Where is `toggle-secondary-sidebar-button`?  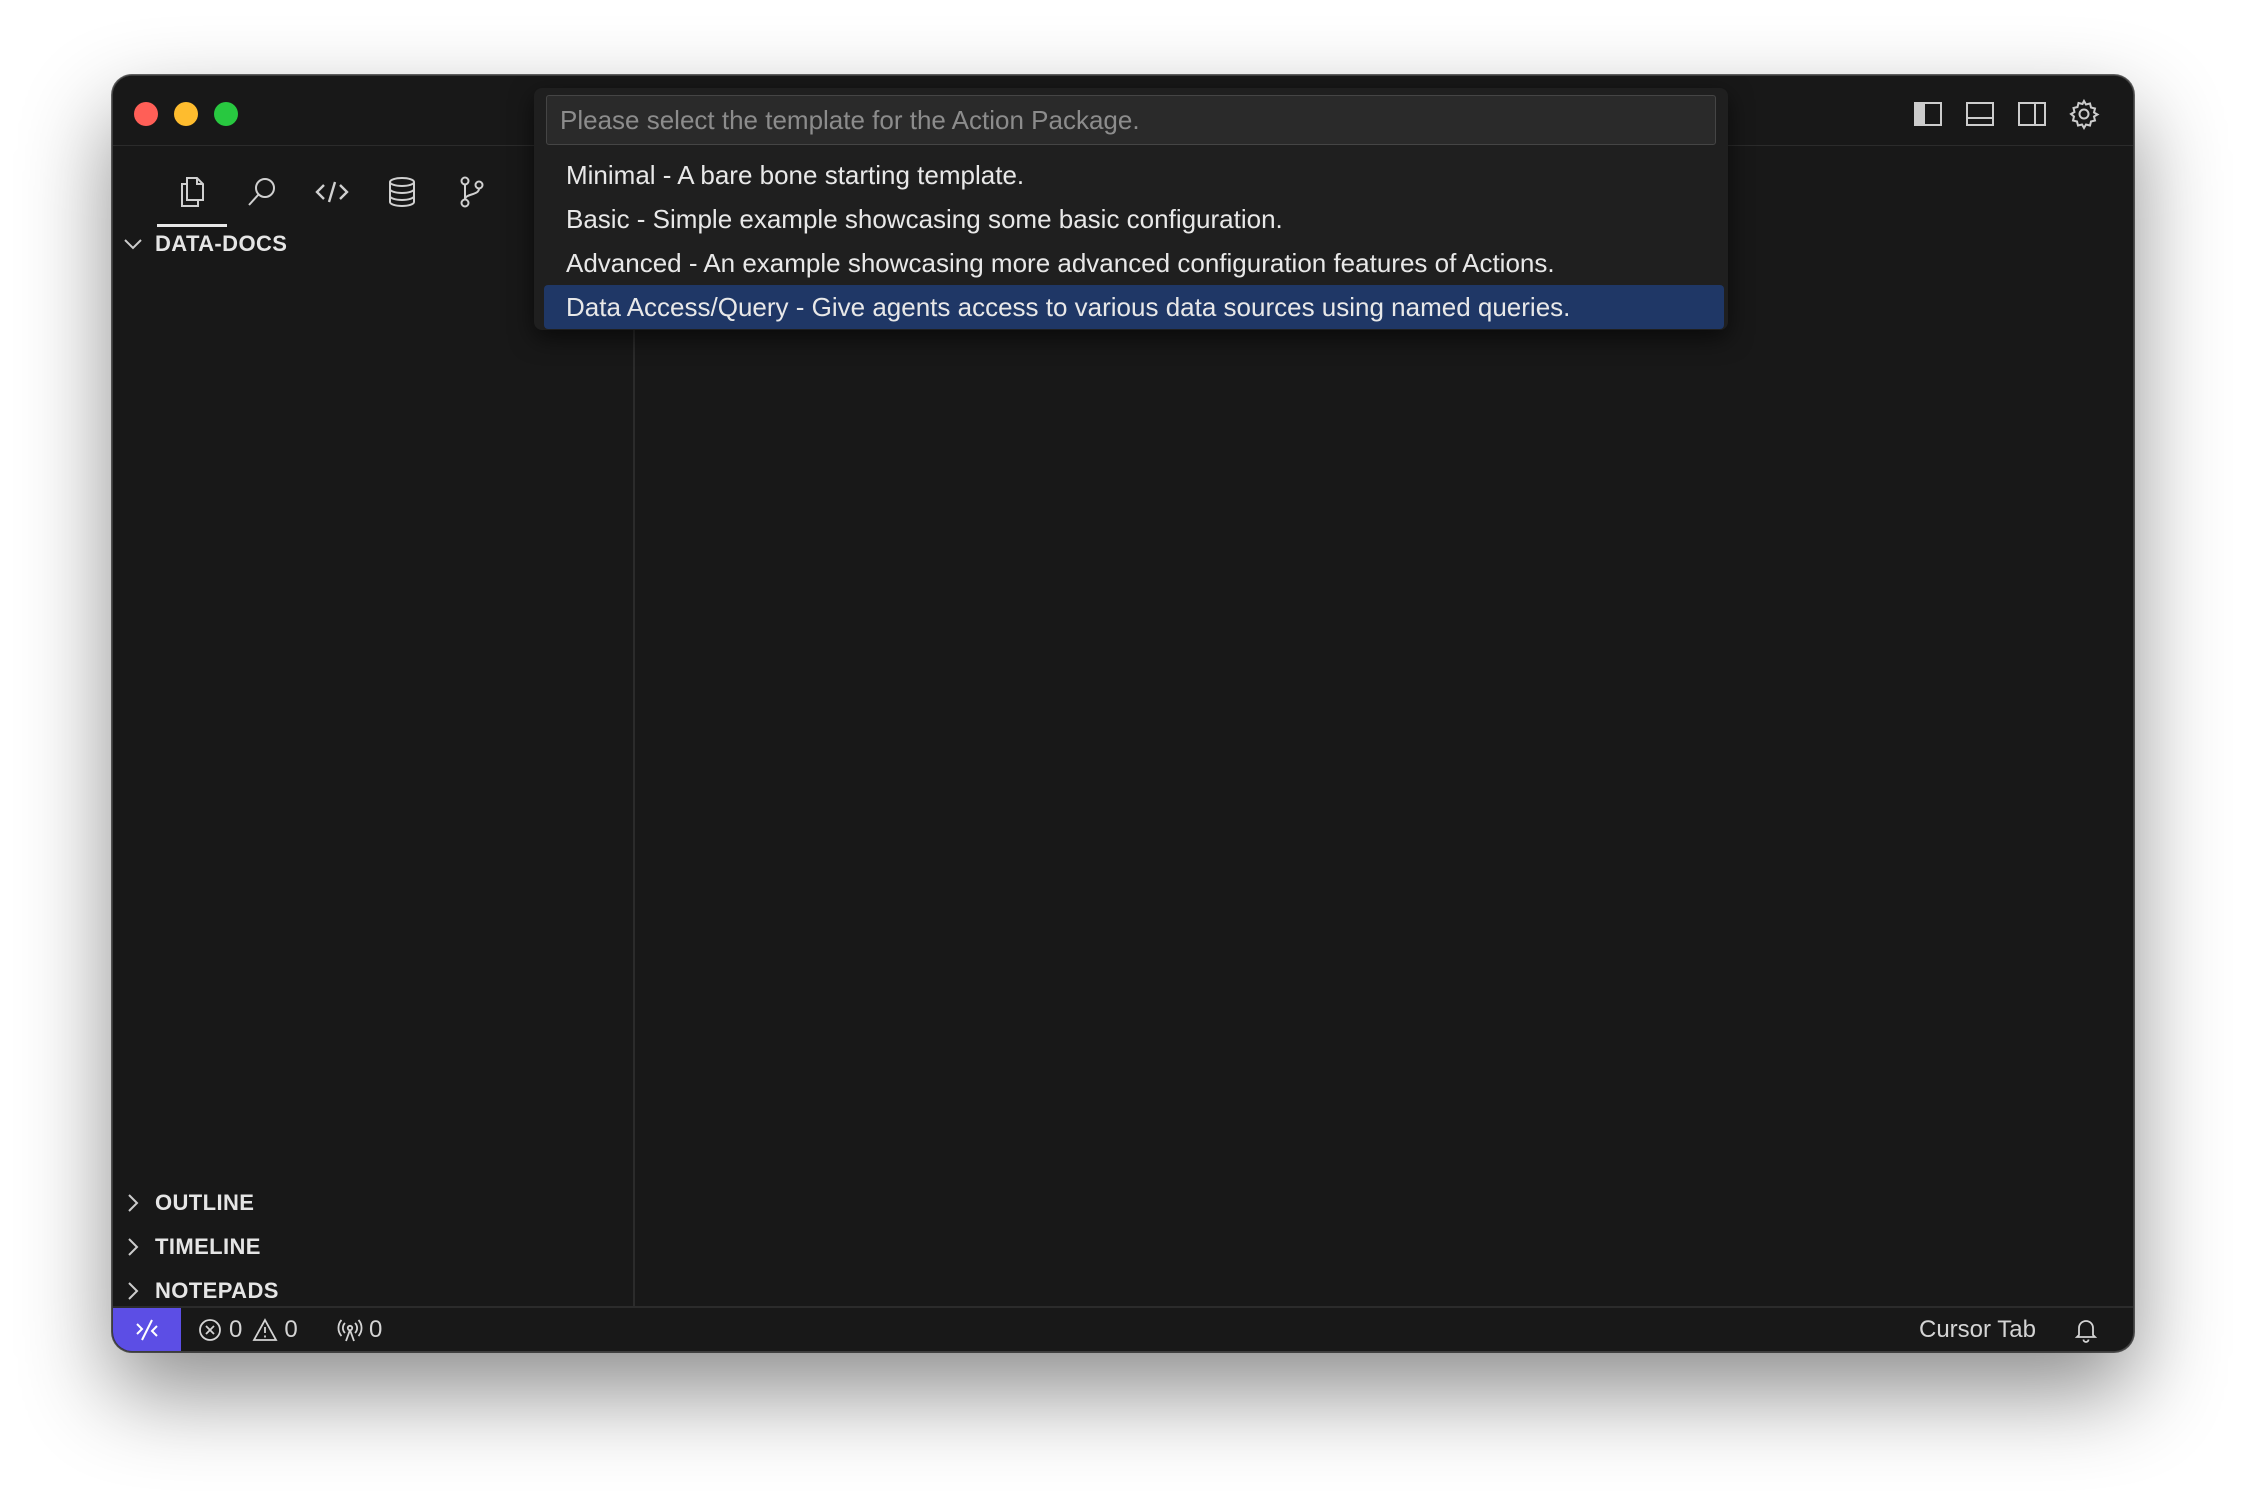 toggle-secondary-sidebar-button is located at coordinates (2032, 114).